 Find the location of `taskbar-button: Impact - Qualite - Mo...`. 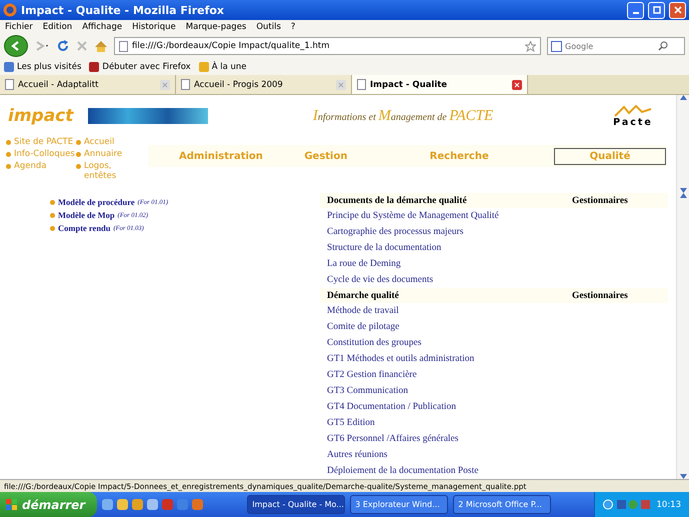

taskbar-button: Impact - Qualite - Mo... is located at coordinates (296, 504).